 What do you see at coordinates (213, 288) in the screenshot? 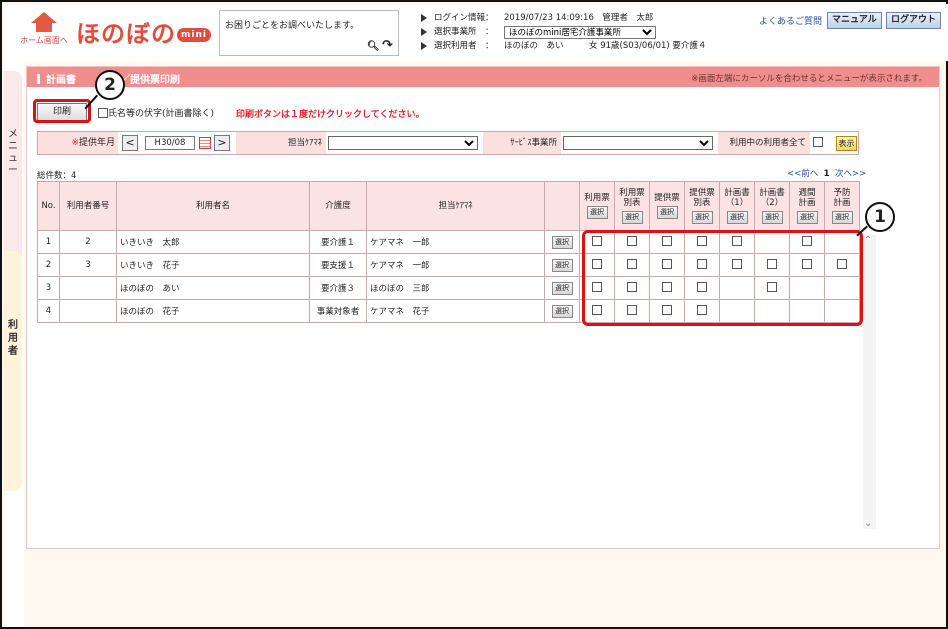
I see `row-user-name: ほのぼの あい` at bounding box center [213, 288].